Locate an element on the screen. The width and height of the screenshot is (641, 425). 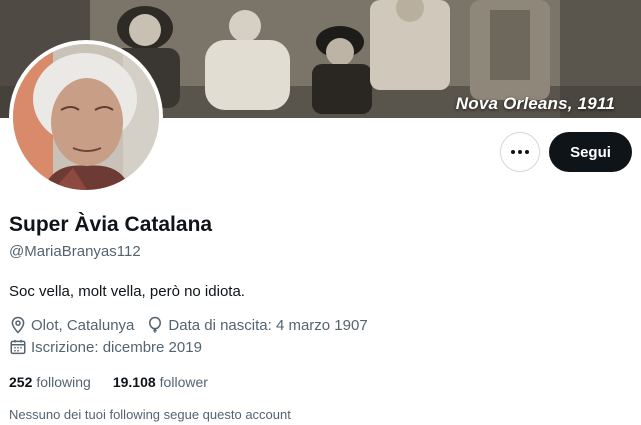
following-count: 252 is located at coordinates (21, 382).